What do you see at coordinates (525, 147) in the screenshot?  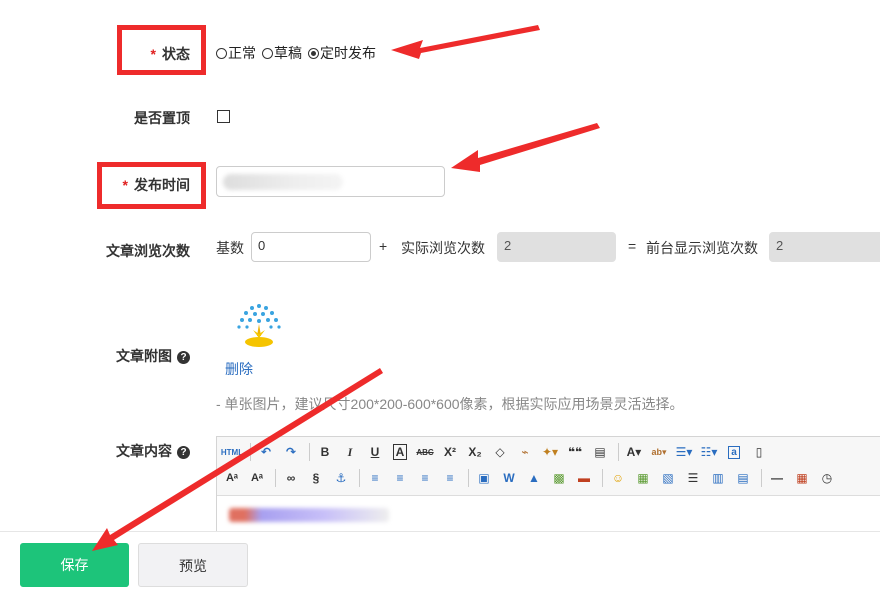 I see `arrow-to-publish-time` at bounding box center [525, 147].